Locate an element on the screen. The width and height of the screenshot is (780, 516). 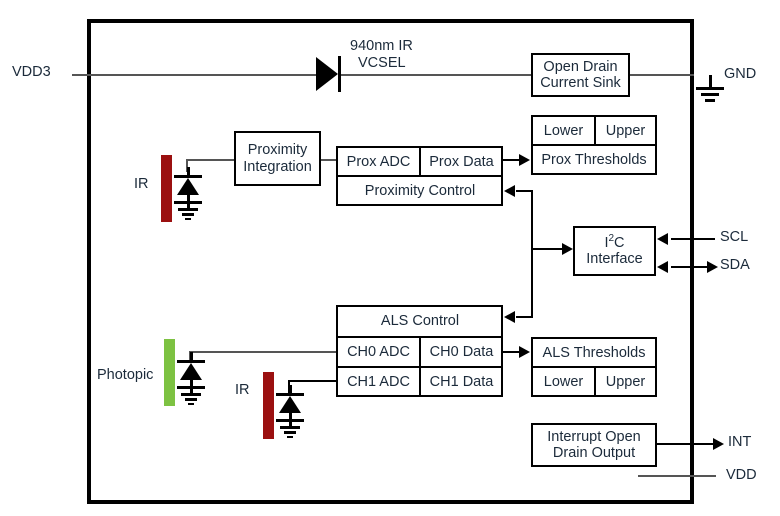
wire-vdd3-to-vcsel is located at coordinates (194, 75).